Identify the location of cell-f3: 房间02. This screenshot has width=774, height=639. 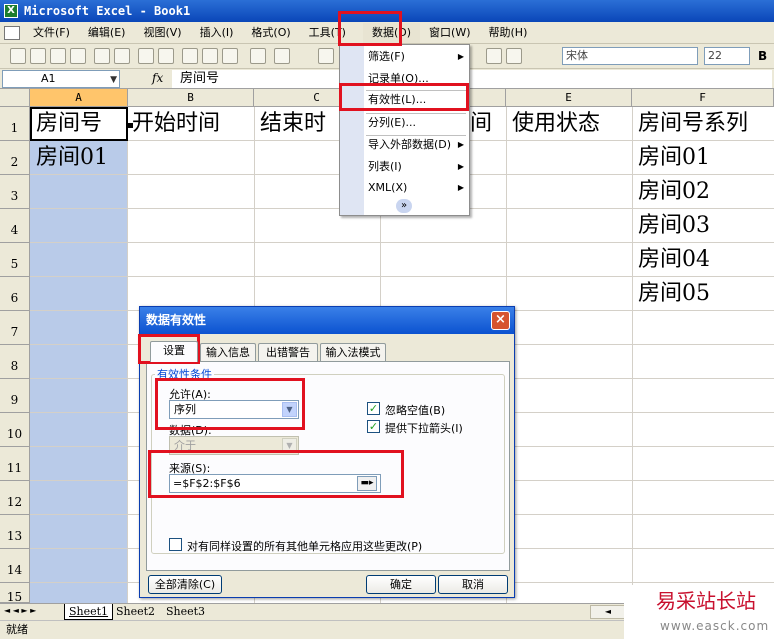
(674, 191).